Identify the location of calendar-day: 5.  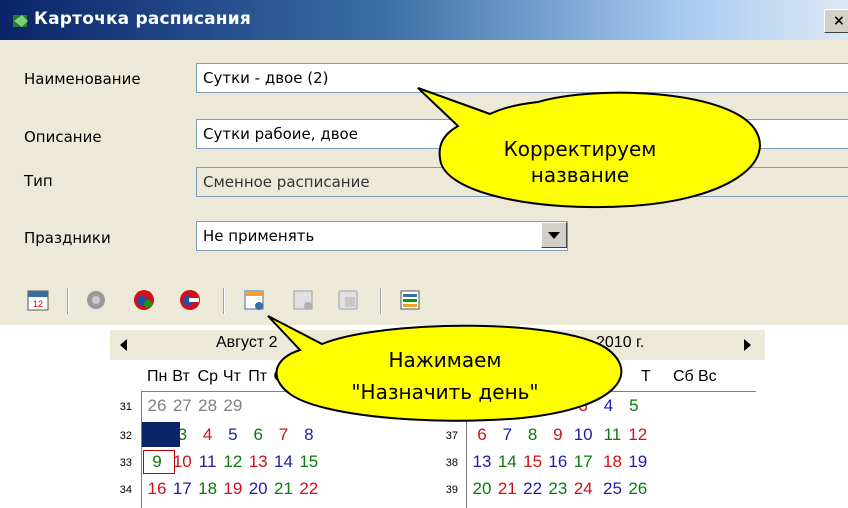
(233, 435).